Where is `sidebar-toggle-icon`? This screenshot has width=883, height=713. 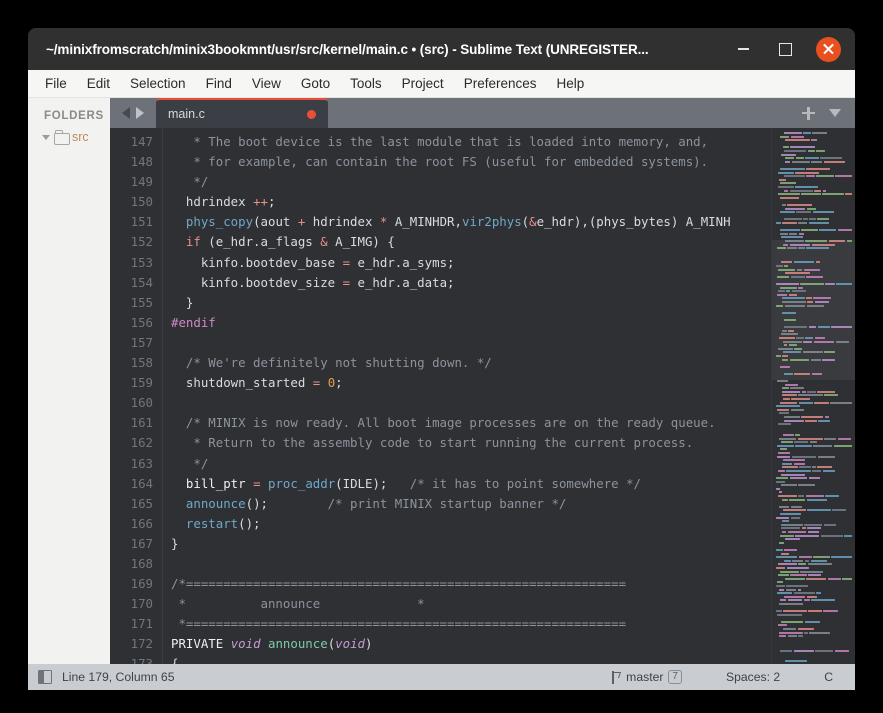 sidebar-toggle-icon is located at coordinates (45, 677).